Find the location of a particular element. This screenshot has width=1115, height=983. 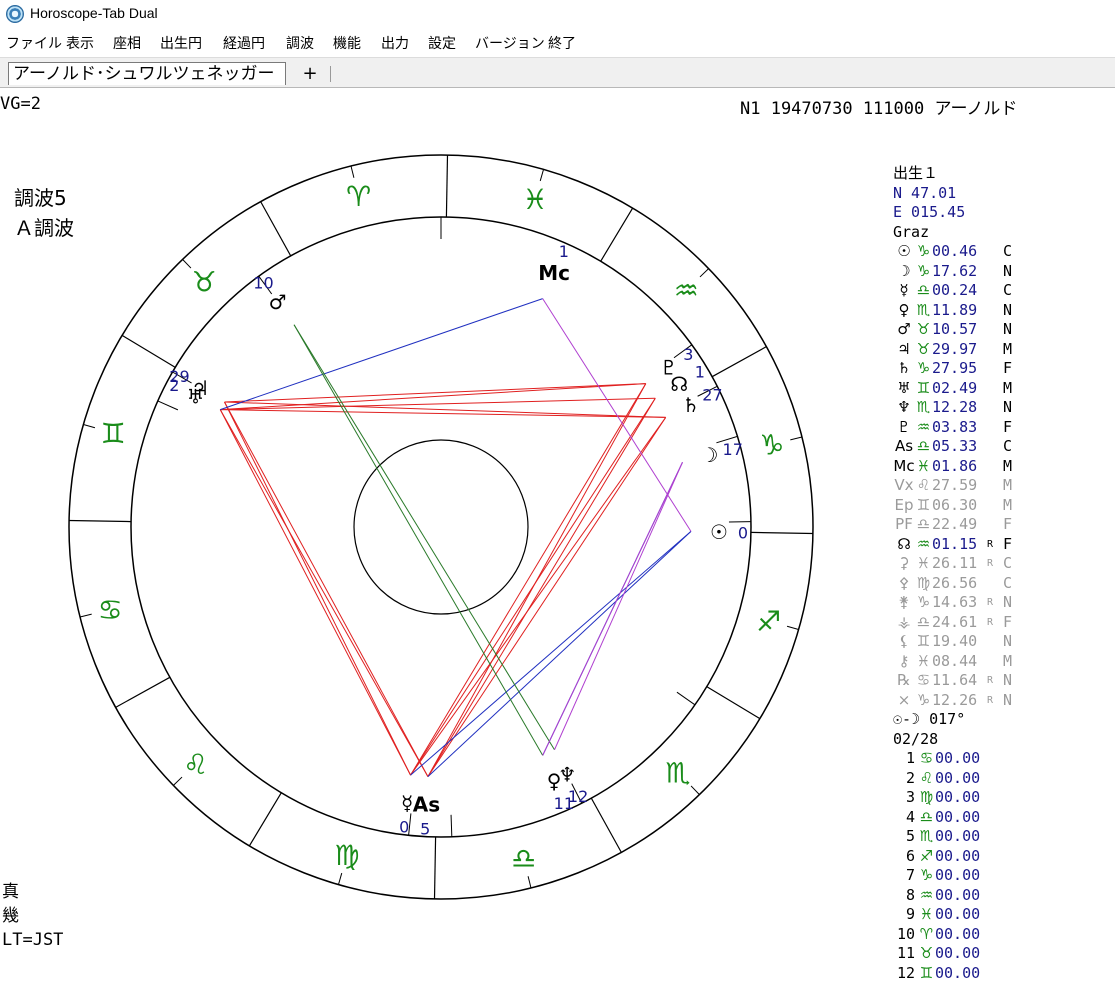

menu-harmonics: 調波 is located at coordinates (300, 43).